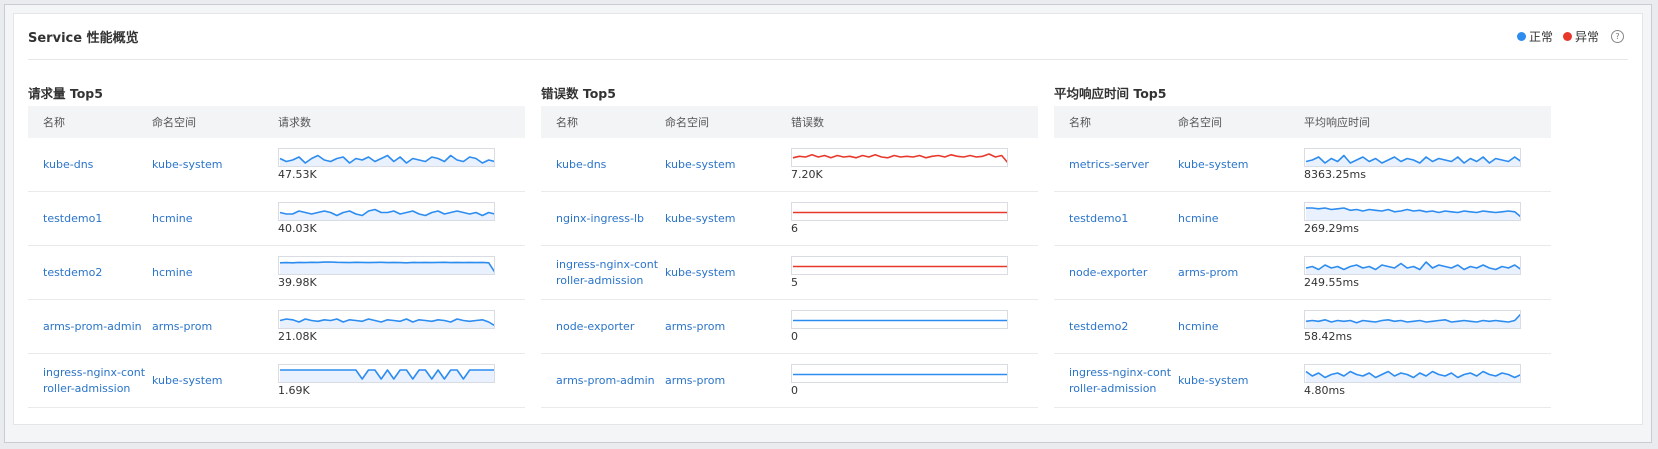 This screenshot has width=1658, height=449. What do you see at coordinates (578, 93) in the screenshot?
I see `panel-title: 错误数 Top5` at bounding box center [578, 93].